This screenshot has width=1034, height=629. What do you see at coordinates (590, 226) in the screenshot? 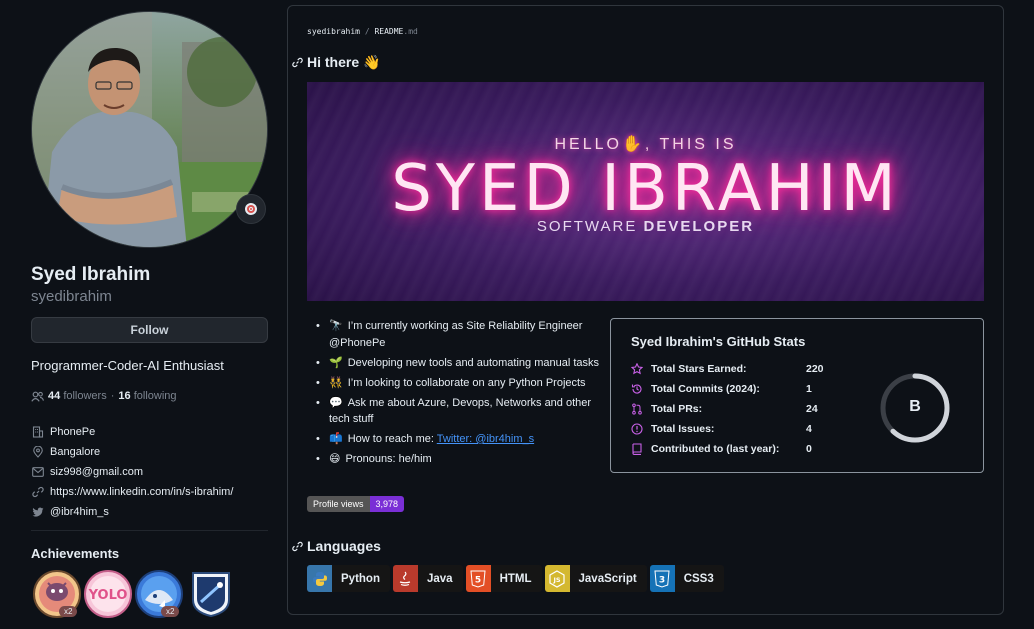
I see `banner-role-a: SOFTWARE` at bounding box center [590, 226].